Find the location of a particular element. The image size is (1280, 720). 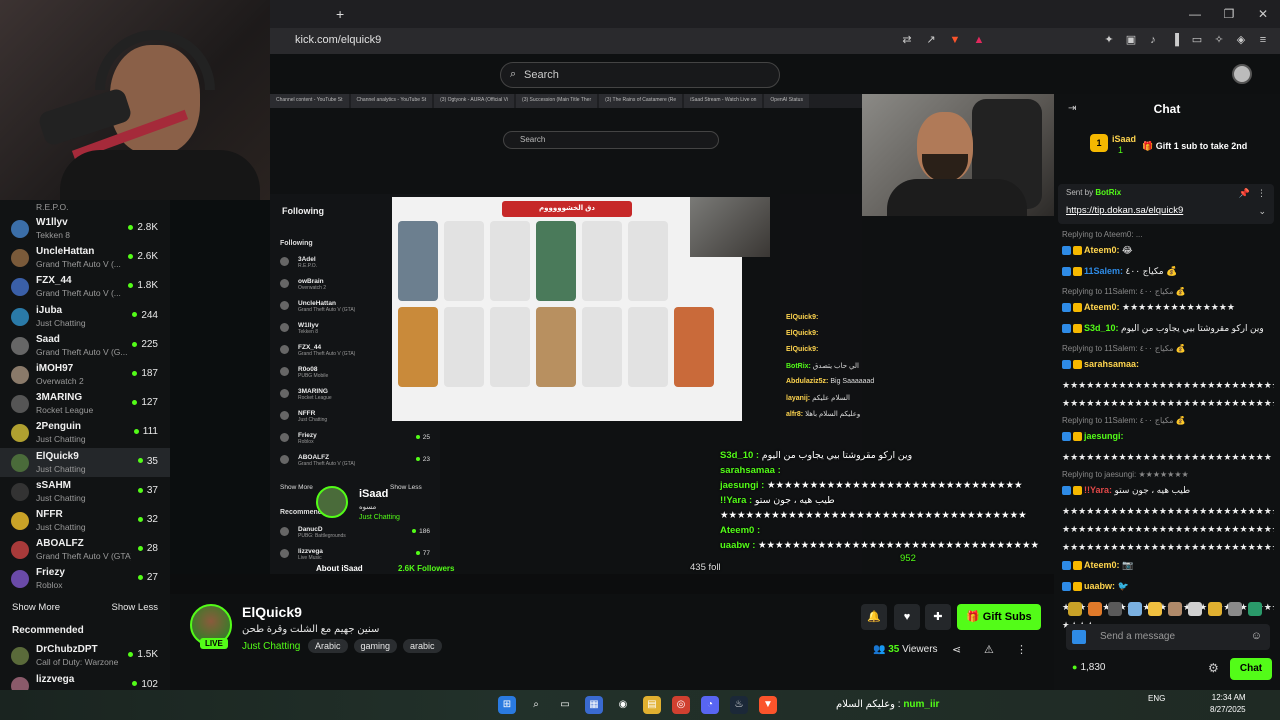

new-tab-button: + is located at coordinates (340, 14).